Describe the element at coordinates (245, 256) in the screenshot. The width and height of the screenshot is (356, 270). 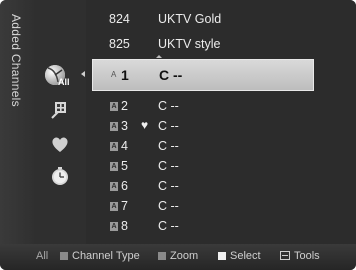
I see `select-label: Select` at that location.